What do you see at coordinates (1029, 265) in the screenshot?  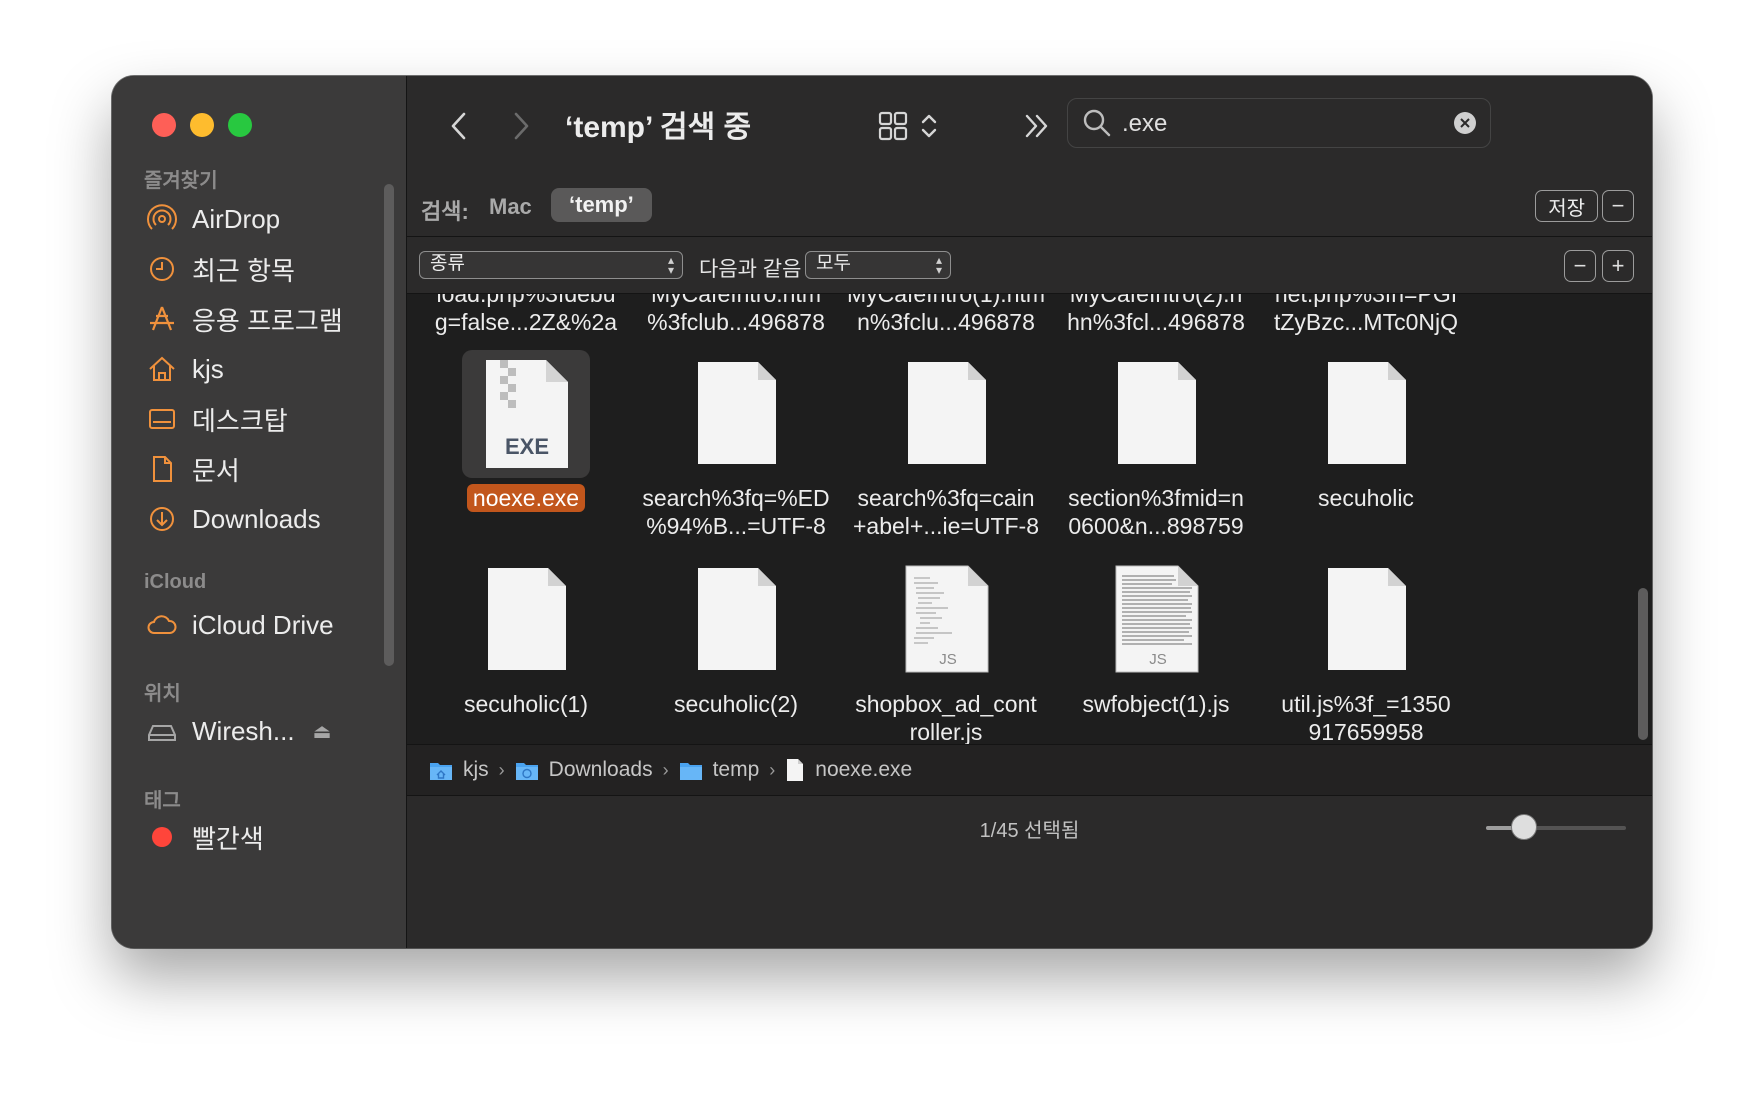 I see `search-criteria-row: 종류 ▴ ▾ 다음과 같음 모두 ▴ ▾ − +` at bounding box center [1029, 265].